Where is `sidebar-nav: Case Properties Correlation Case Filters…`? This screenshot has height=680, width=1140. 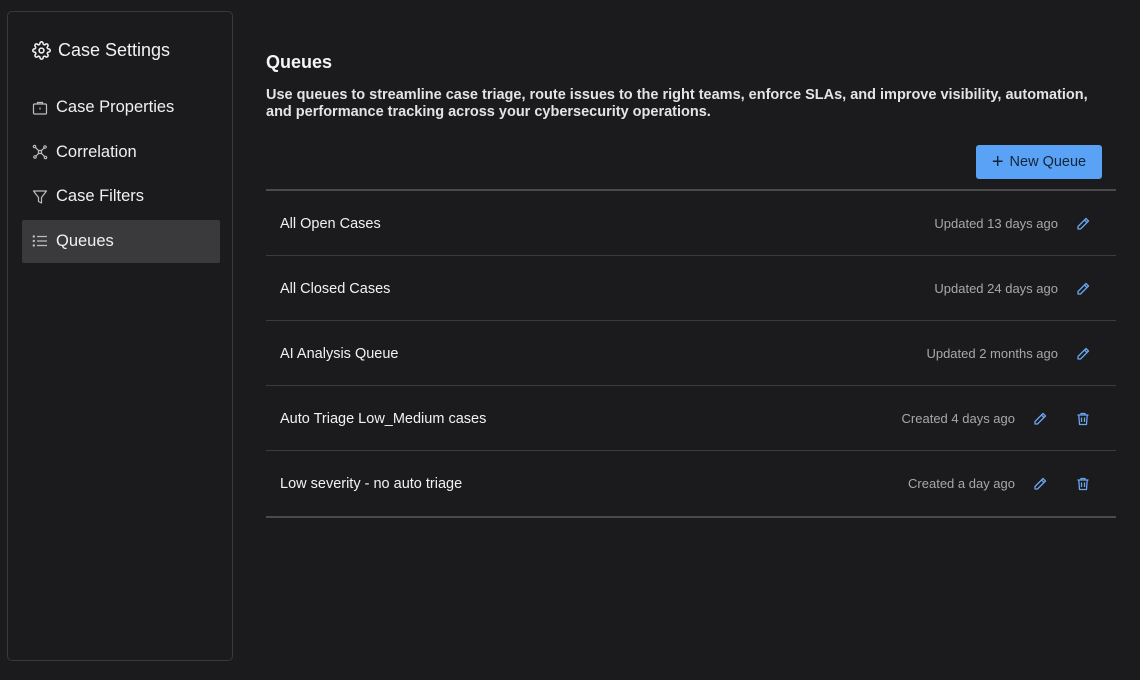 sidebar-nav: Case Properties Correlation Case Filters… is located at coordinates (121, 175).